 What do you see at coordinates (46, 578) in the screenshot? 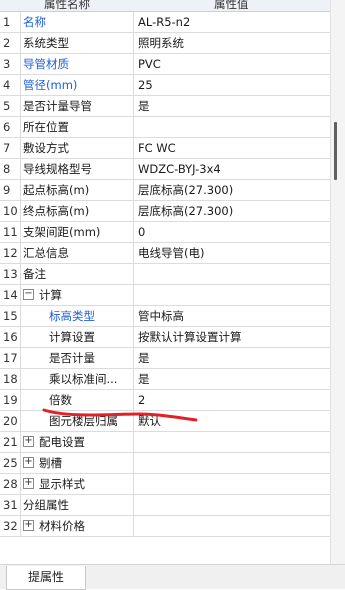
I see `tab-properties: 提属性` at bounding box center [46, 578].